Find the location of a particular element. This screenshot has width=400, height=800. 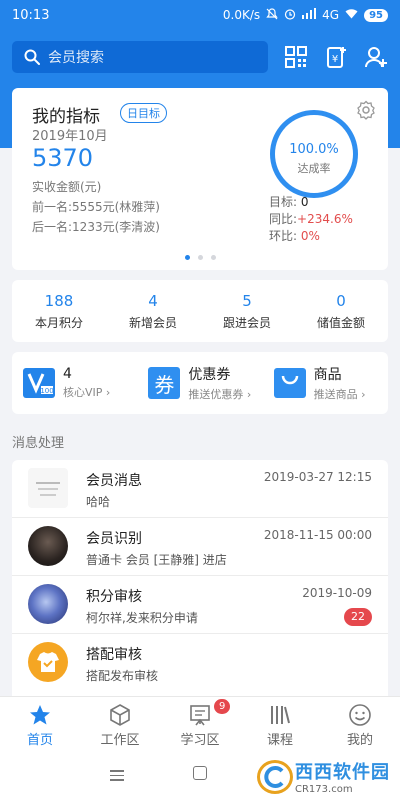

tab-mine: 我的 is located at coordinates (360, 724).